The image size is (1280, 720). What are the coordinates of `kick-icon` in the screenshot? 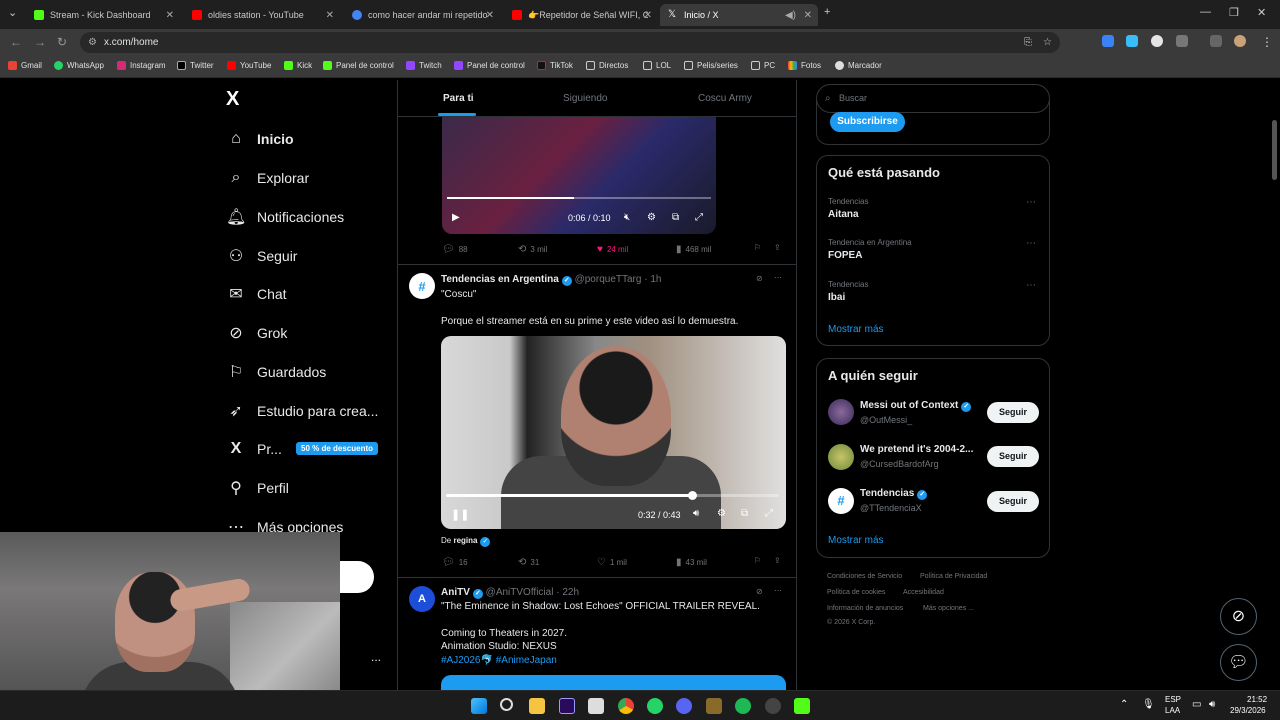 It's located at (802, 706).